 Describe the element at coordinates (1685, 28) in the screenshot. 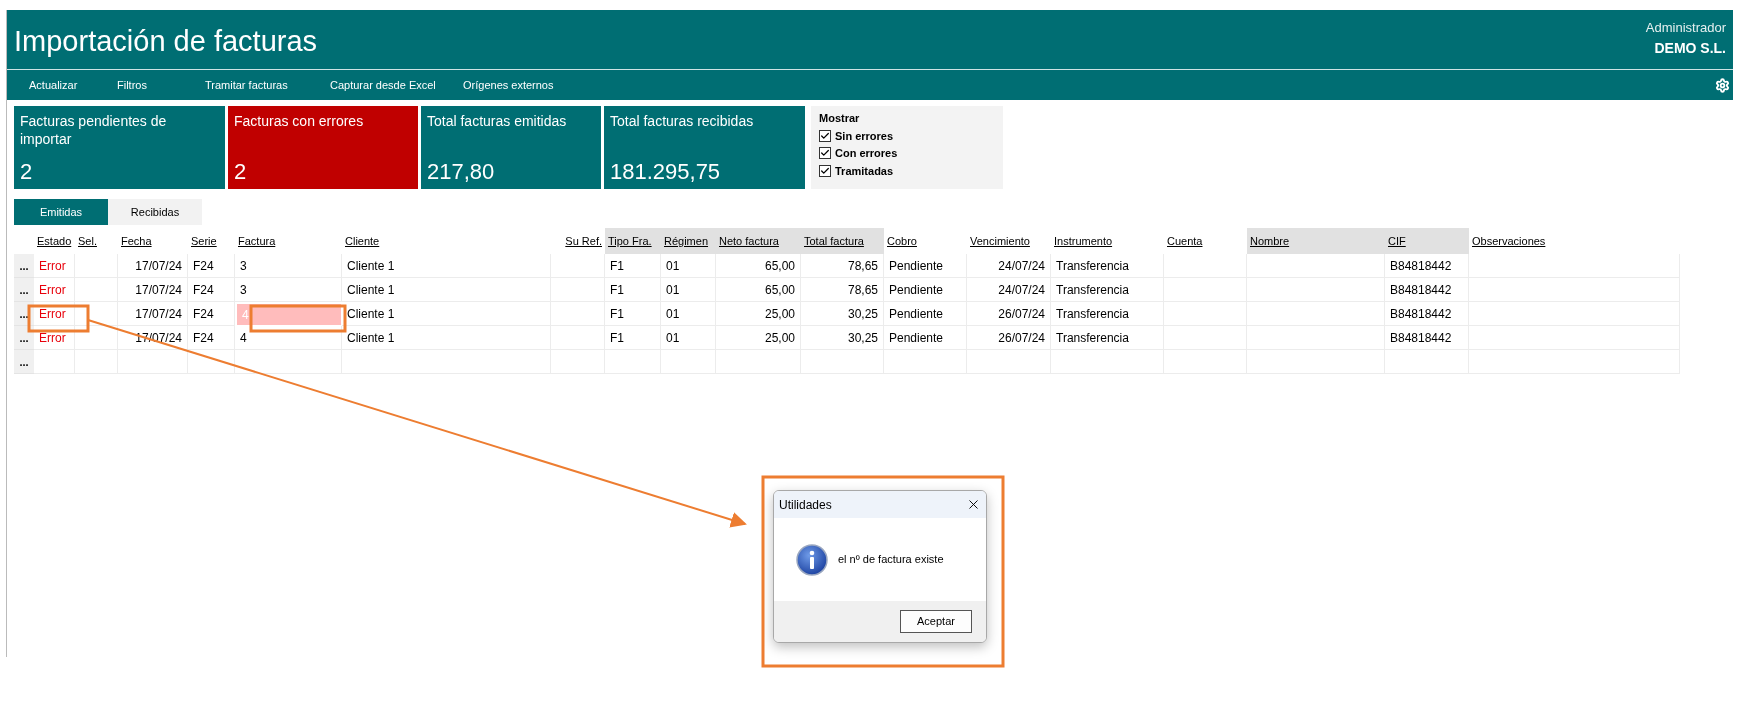

I see `user-name: Administrador` at that location.